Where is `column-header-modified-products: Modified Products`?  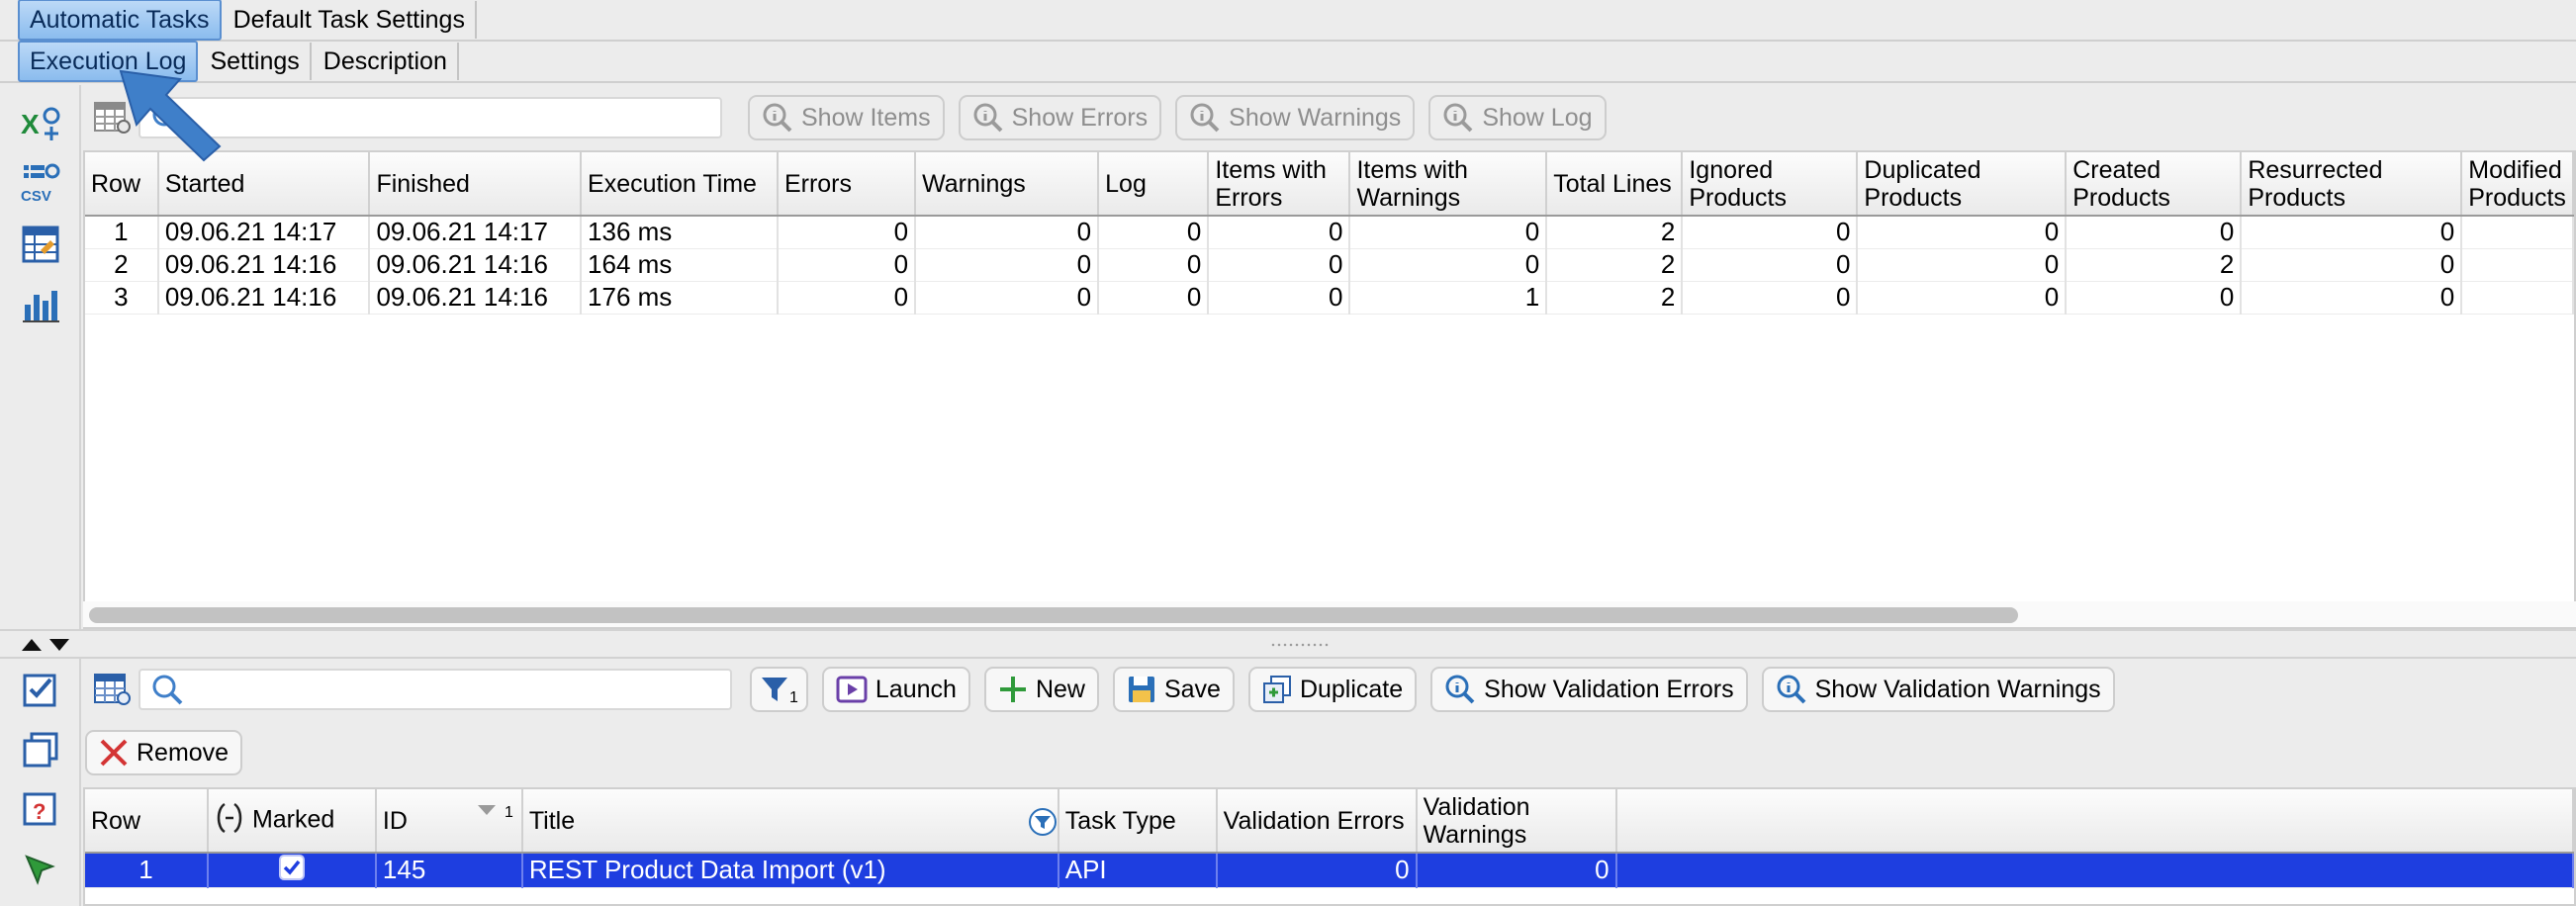 column-header-modified-products: Modified Products is located at coordinates (2517, 185).